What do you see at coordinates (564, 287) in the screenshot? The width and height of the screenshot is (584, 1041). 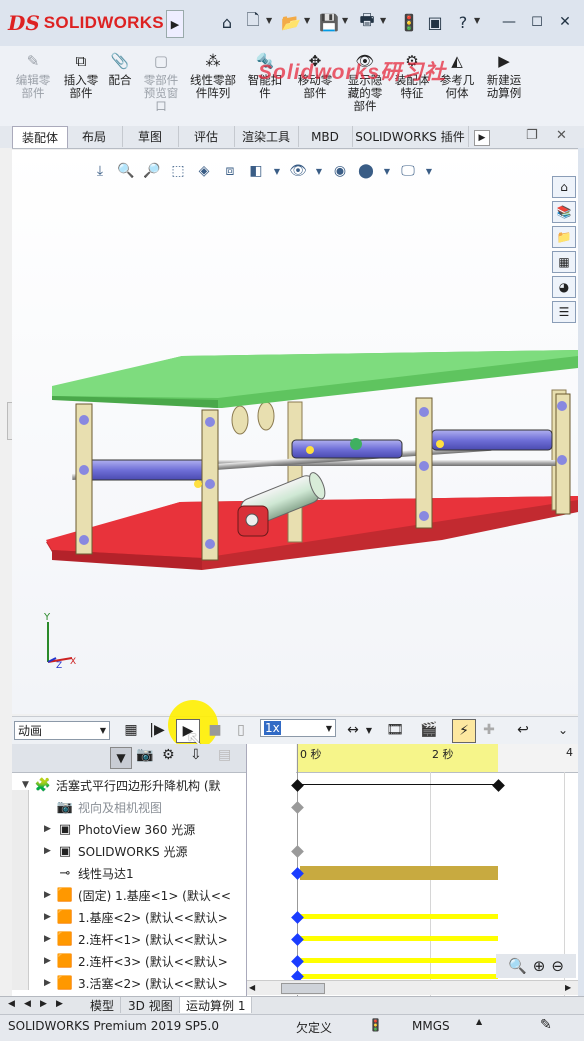 I see `appearances-icon: ◕` at bounding box center [564, 287].